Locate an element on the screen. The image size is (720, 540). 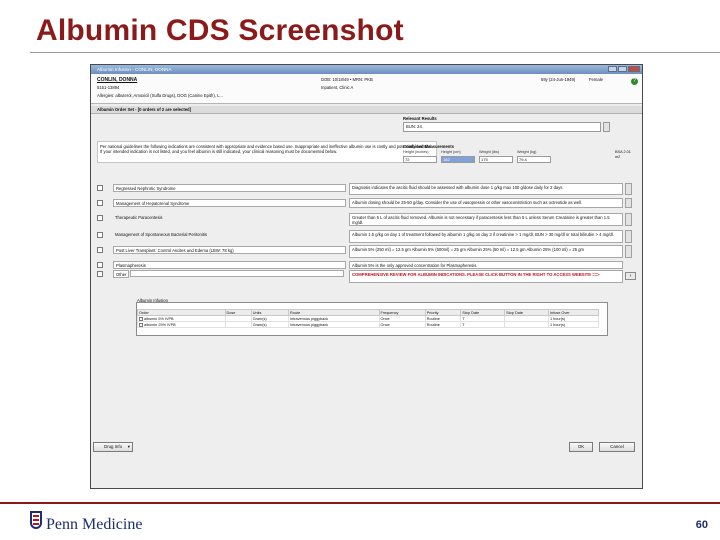
open-website-button: › is located at coordinates (630, 276).